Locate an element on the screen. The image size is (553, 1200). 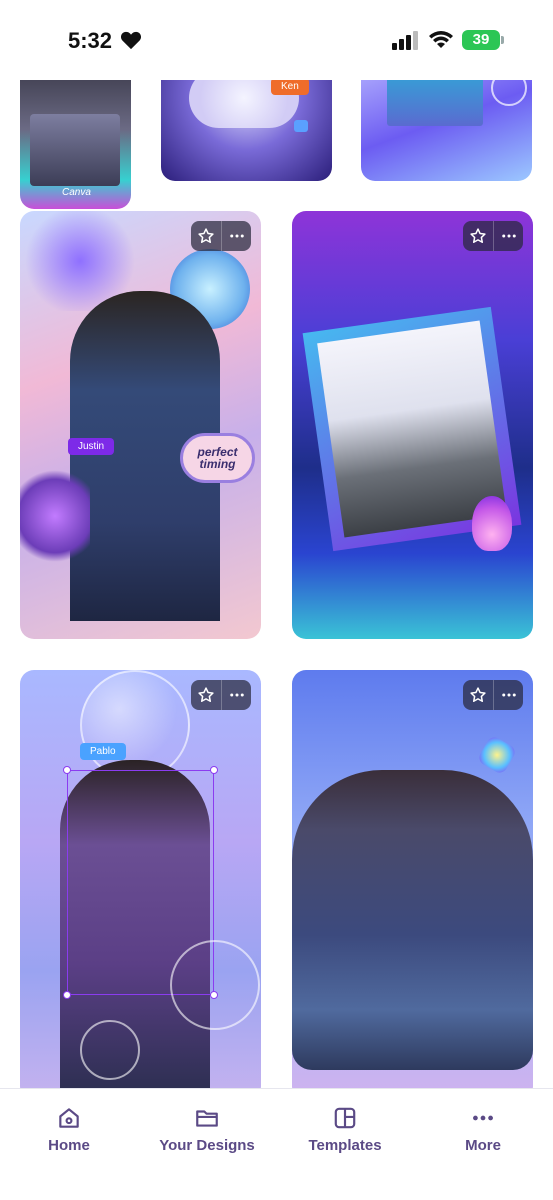
nav-label: Your Designs is located at coordinates (207, 1145).